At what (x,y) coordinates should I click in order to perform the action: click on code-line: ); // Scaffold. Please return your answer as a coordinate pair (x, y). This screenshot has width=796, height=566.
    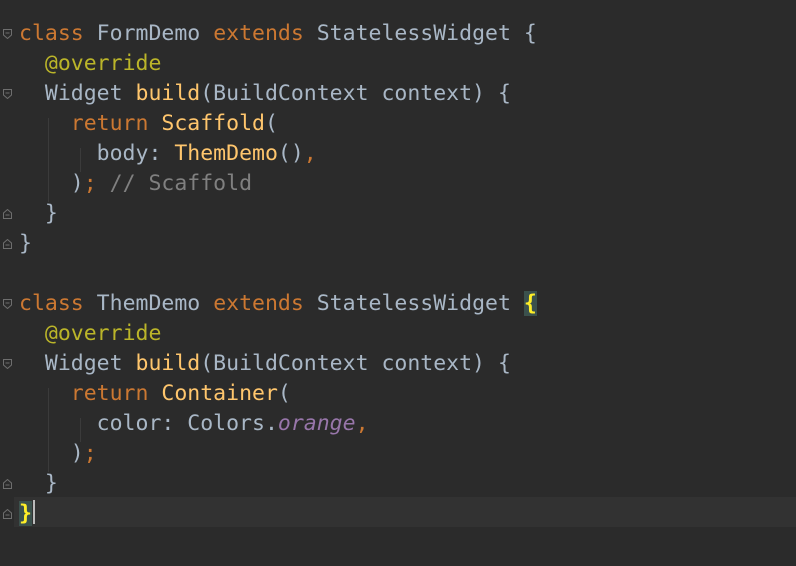
    Looking at the image, I should click on (135, 184).